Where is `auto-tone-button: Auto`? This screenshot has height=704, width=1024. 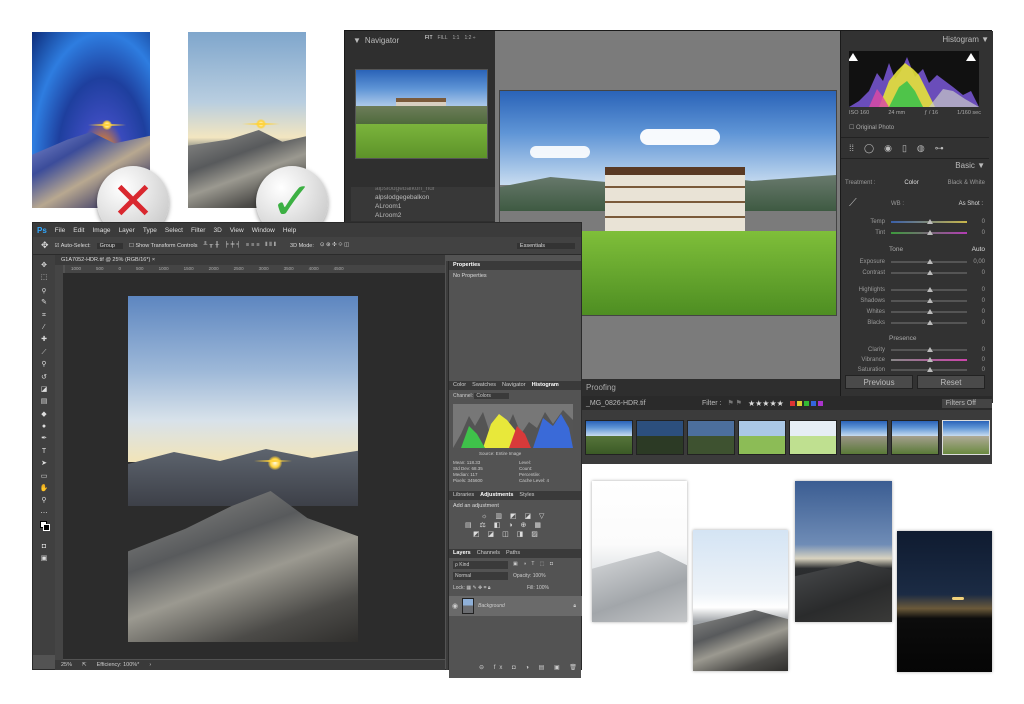 auto-tone-button: Auto is located at coordinates (978, 249).